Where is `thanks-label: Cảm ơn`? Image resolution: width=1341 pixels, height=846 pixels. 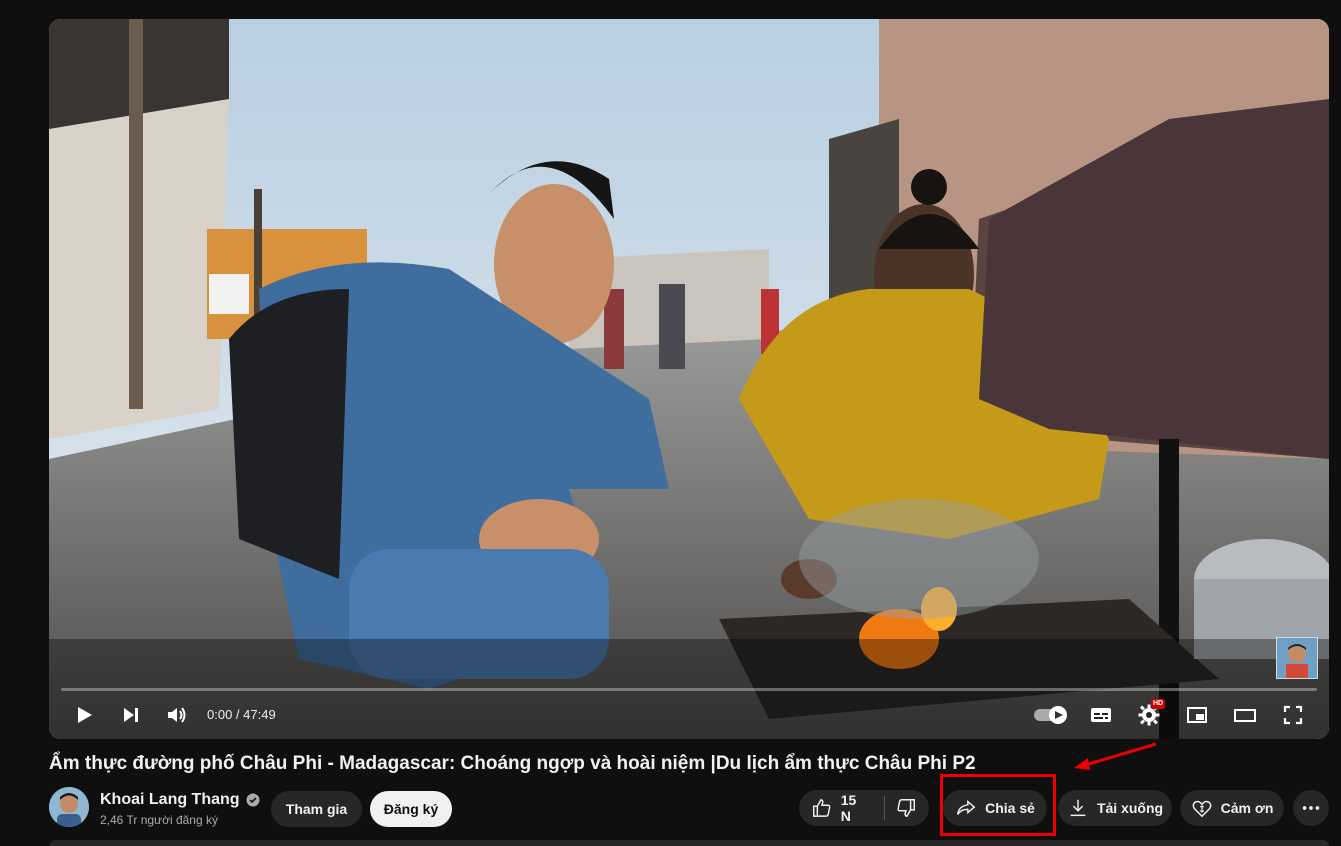 thanks-label: Cảm ơn is located at coordinates (1247, 808).